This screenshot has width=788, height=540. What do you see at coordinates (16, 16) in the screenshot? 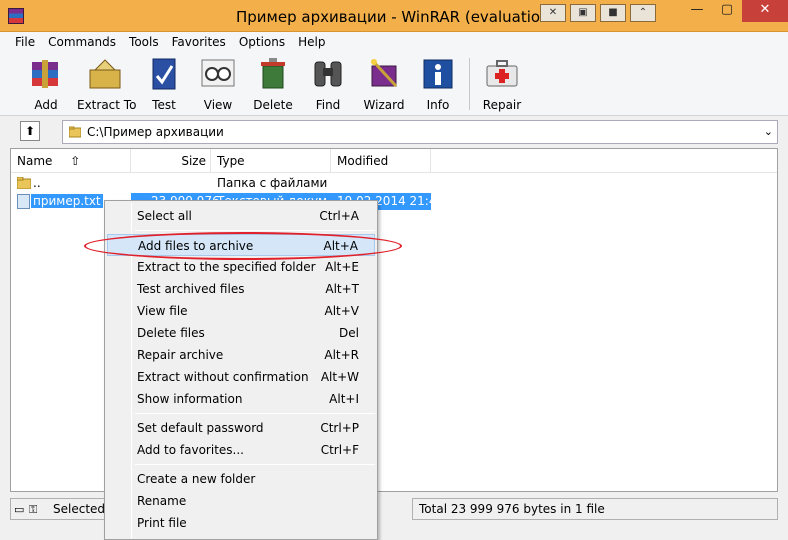
I see `winrar-app-icon` at bounding box center [16, 16].